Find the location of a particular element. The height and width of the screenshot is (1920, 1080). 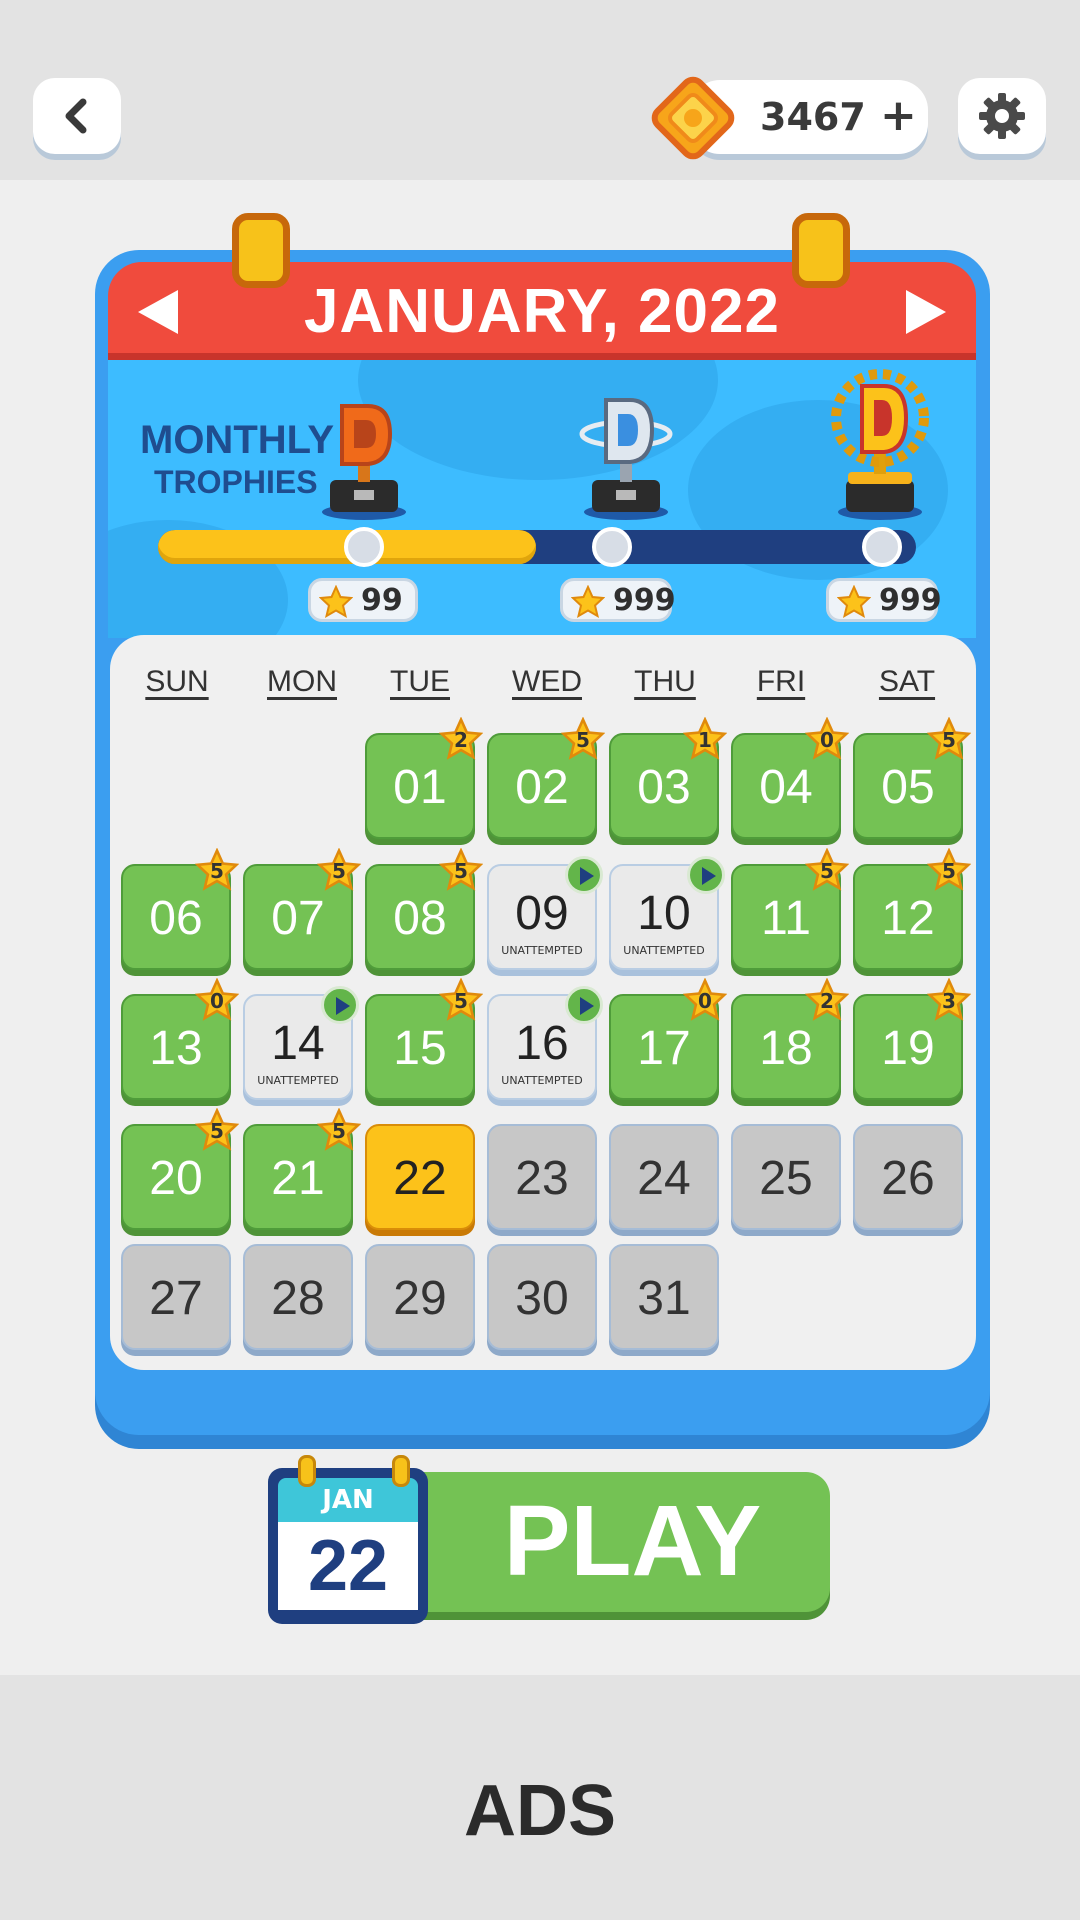

trophy-cost-bronze: 99 is located at coordinates (363, 600).